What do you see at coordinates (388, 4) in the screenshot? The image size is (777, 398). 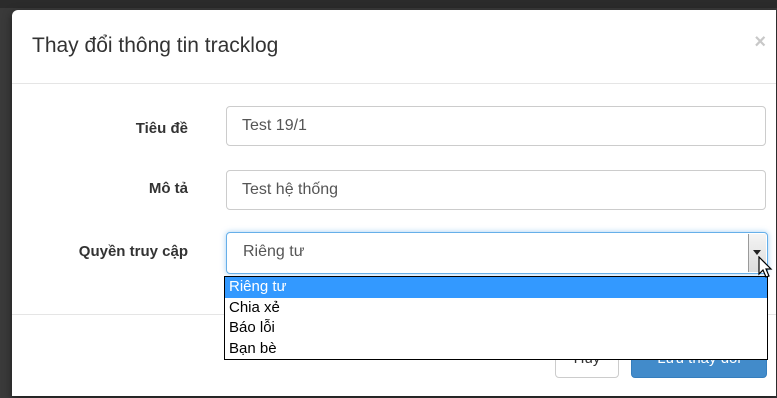 I see `modal-backdrop` at bounding box center [388, 4].